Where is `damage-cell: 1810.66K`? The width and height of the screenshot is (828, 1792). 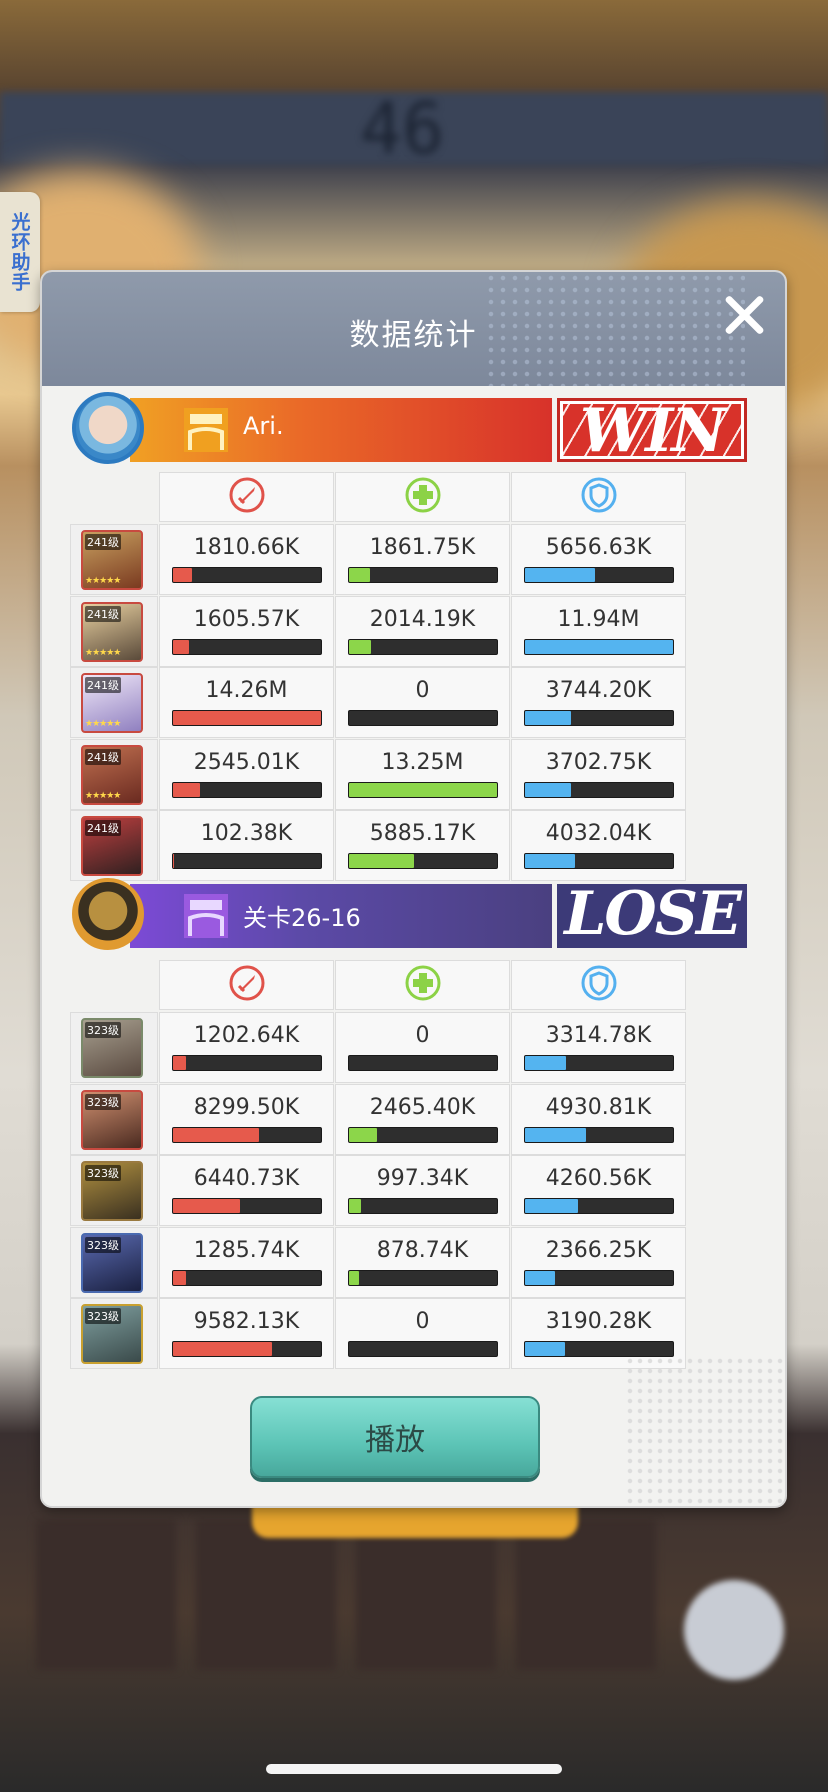
damage-cell: 1810.66K is located at coordinates (246, 559).